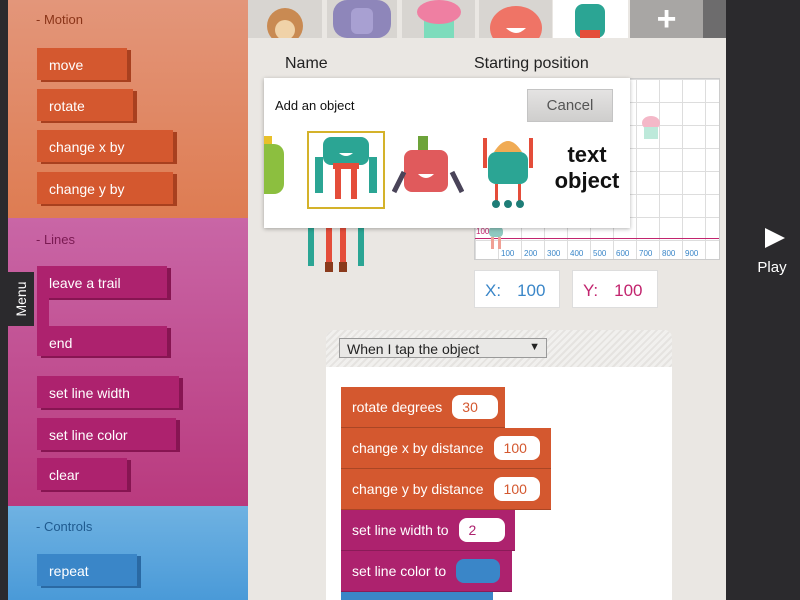 Image resolution: width=800 pixels, height=600 pixels. I want to click on block-leave-a-trail: leave a trail, so click(102, 282).